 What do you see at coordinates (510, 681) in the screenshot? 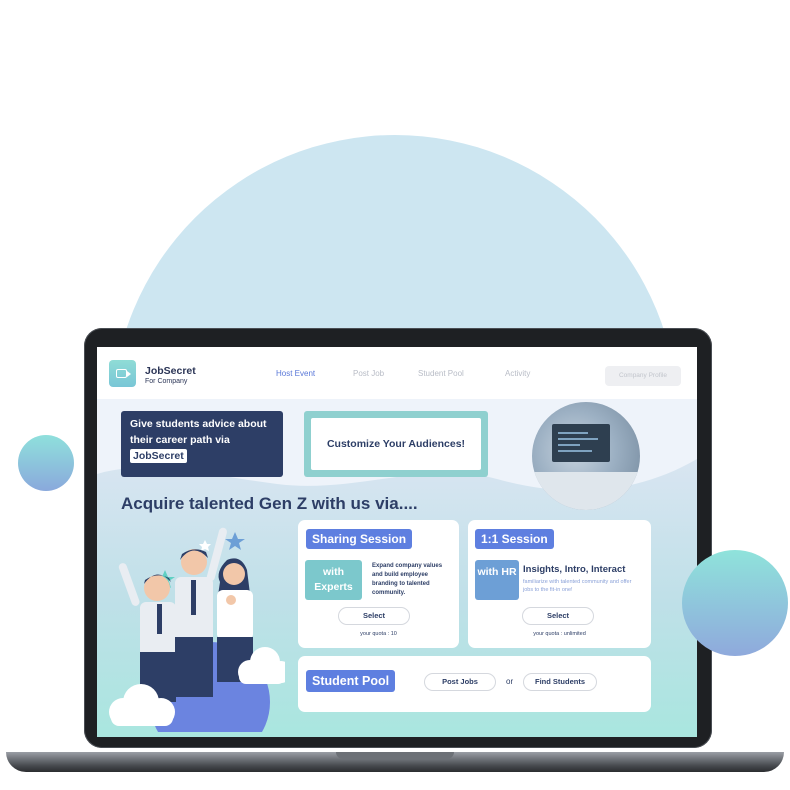
I see `or-separator: or` at bounding box center [510, 681].